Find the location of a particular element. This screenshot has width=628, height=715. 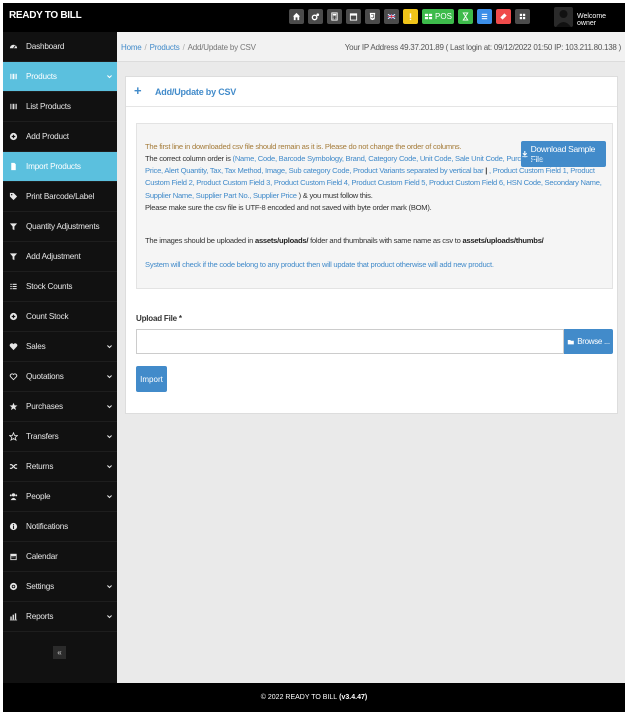

file-icon is located at coordinates (13, 166).